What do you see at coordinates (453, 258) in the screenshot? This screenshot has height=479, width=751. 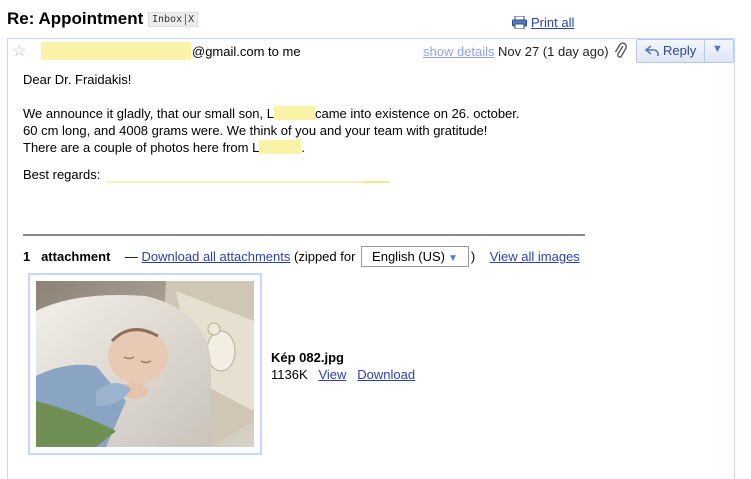 I see `chevron-down-icon: ▼` at bounding box center [453, 258].